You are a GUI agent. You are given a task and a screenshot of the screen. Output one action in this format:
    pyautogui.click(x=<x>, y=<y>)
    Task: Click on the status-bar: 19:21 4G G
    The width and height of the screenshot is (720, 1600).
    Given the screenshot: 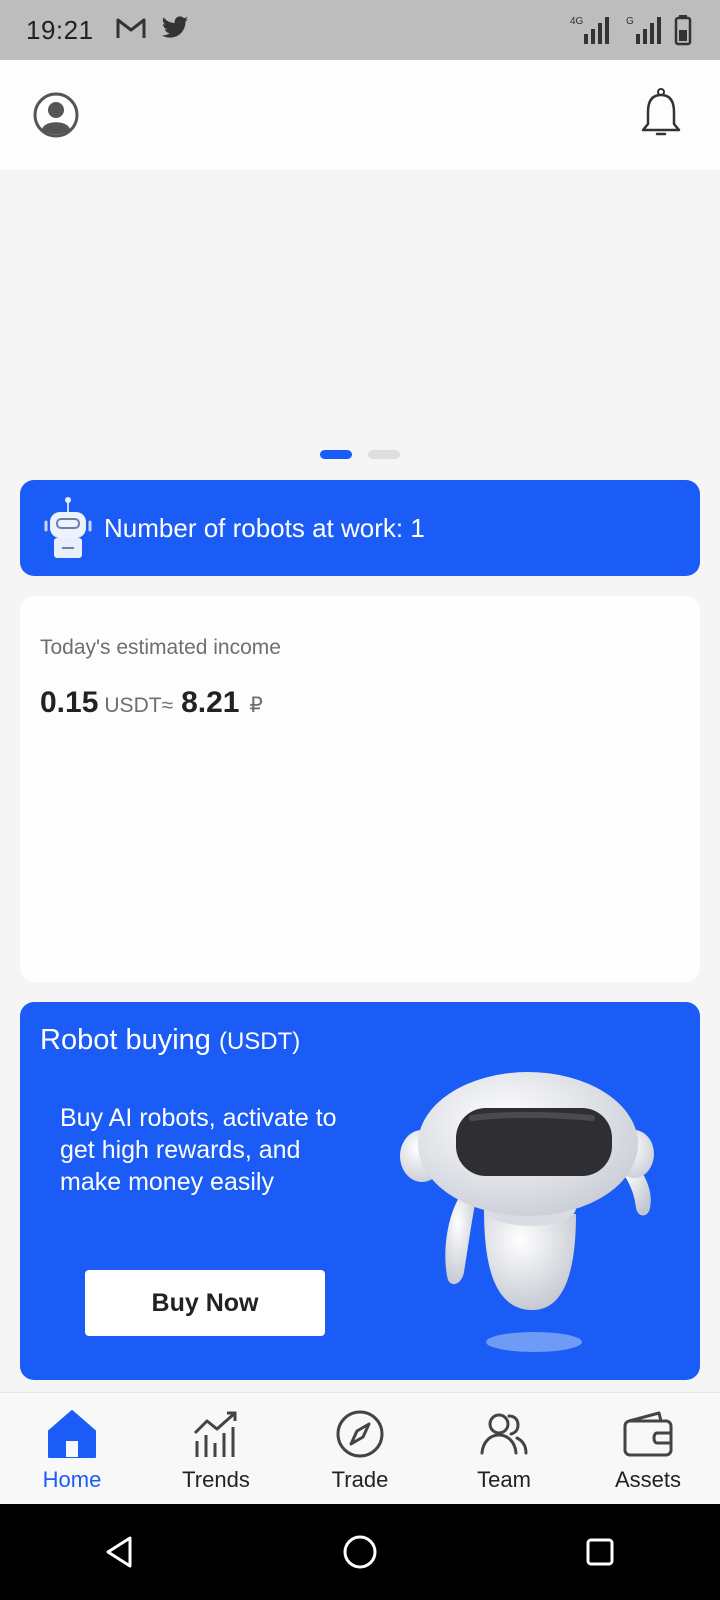 What is the action you would take?
    pyautogui.click(x=360, y=30)
    